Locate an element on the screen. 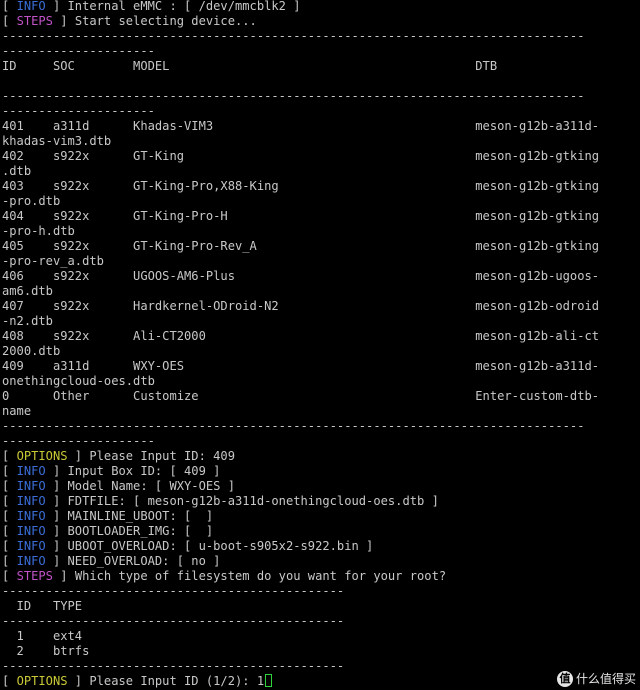 Image resolution: width=640 pixels, height=690 pixels. output-line: -pro-h.dtb is located at coordinates (321, 231).